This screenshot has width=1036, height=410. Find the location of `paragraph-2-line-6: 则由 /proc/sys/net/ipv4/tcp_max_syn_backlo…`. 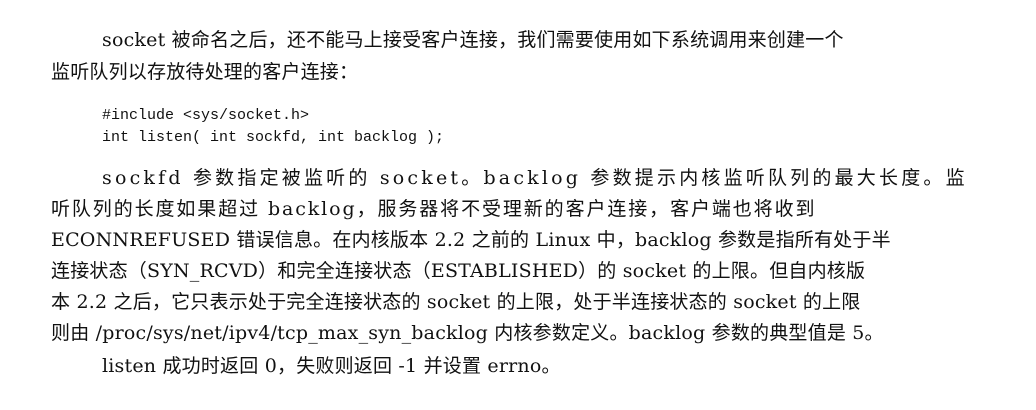

paragraph-2-line-6: 则由 /proc/sys/net/ipv4/tcp_max_syn_backlo… is located at coordinates (467, 333).